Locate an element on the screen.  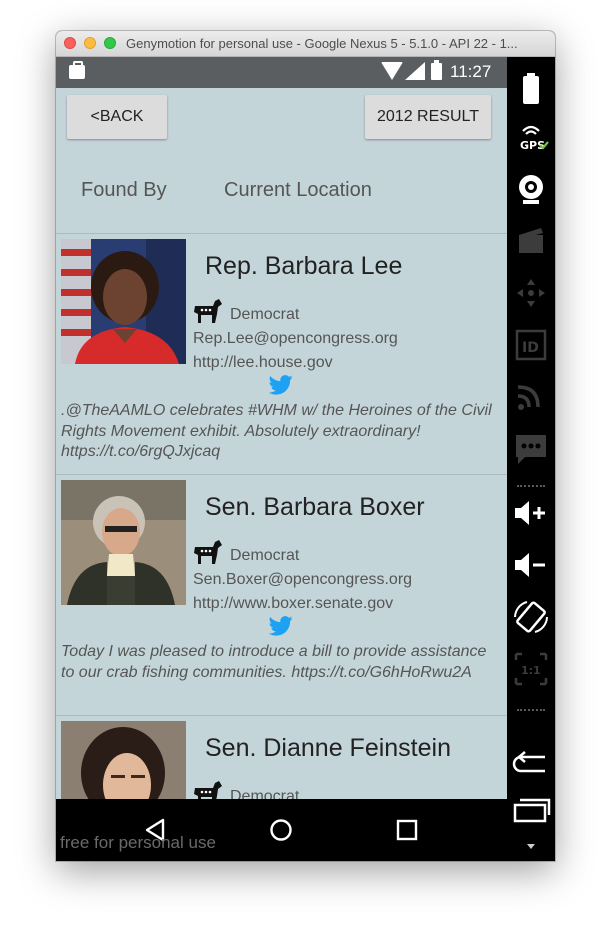
email-link: Sen.Boxer@opencongress.org is located at coordinates (302, 580).